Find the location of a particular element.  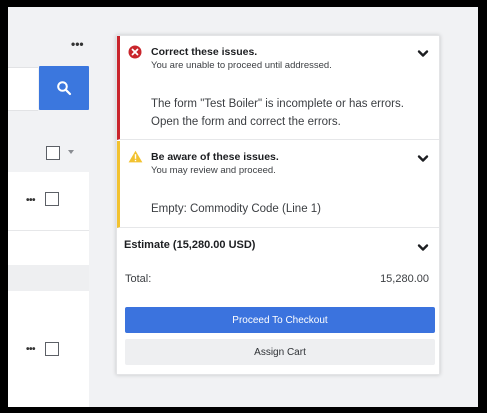

warning-subtitle: You may review and proceed. is located at coordinates (213, 170).